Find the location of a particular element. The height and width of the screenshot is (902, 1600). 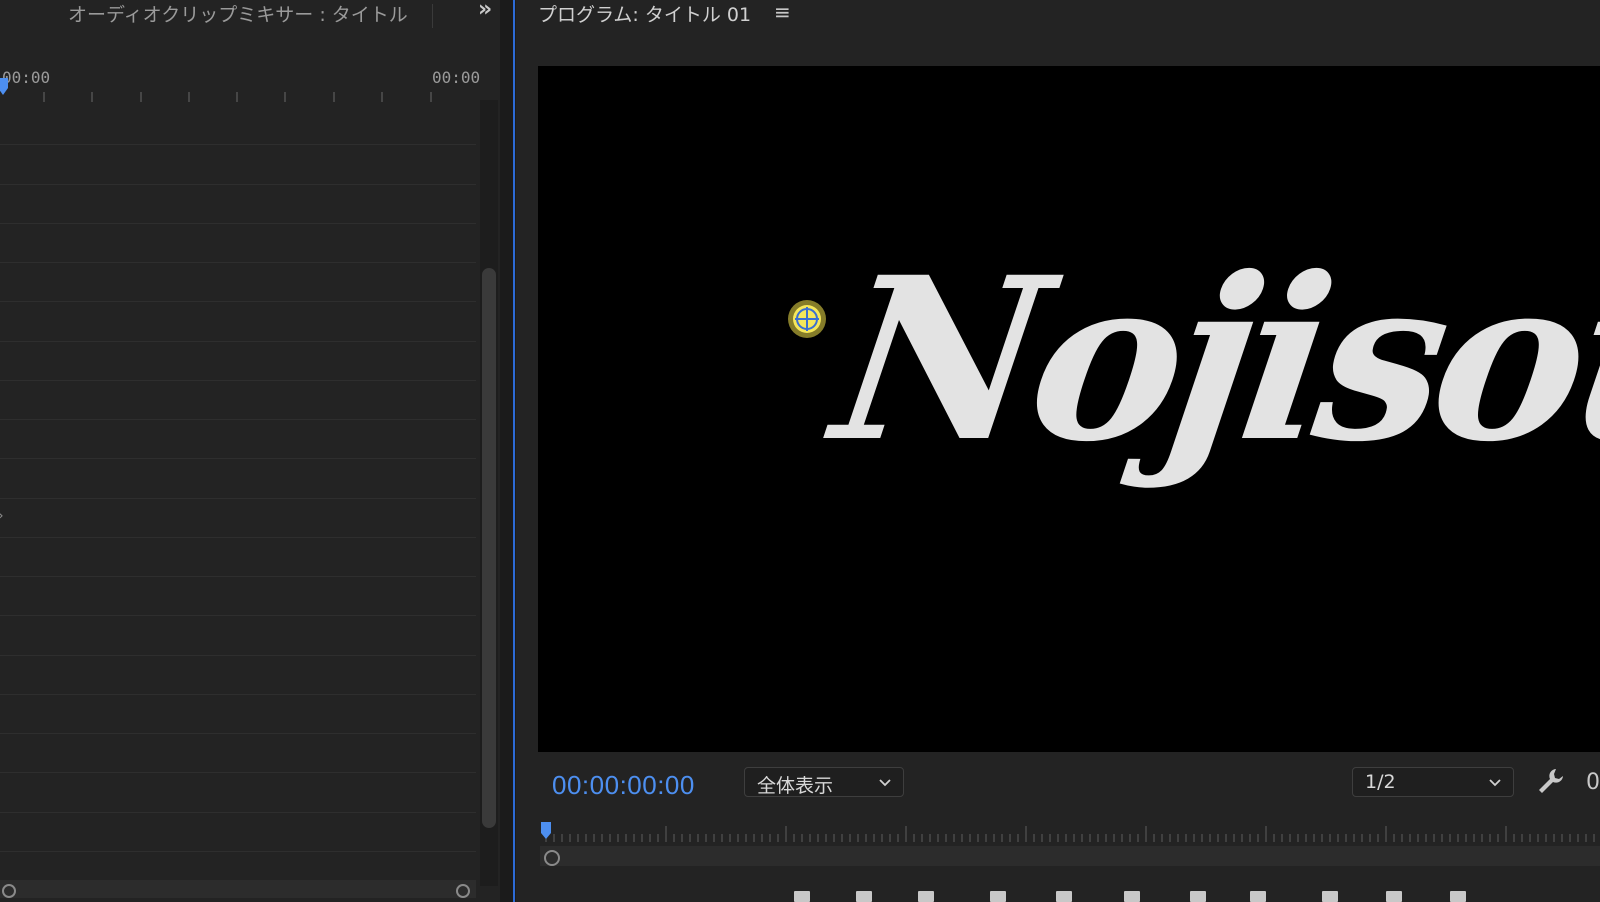

horizontal-zoom-scrollbar is located at coordinates (238, 889).